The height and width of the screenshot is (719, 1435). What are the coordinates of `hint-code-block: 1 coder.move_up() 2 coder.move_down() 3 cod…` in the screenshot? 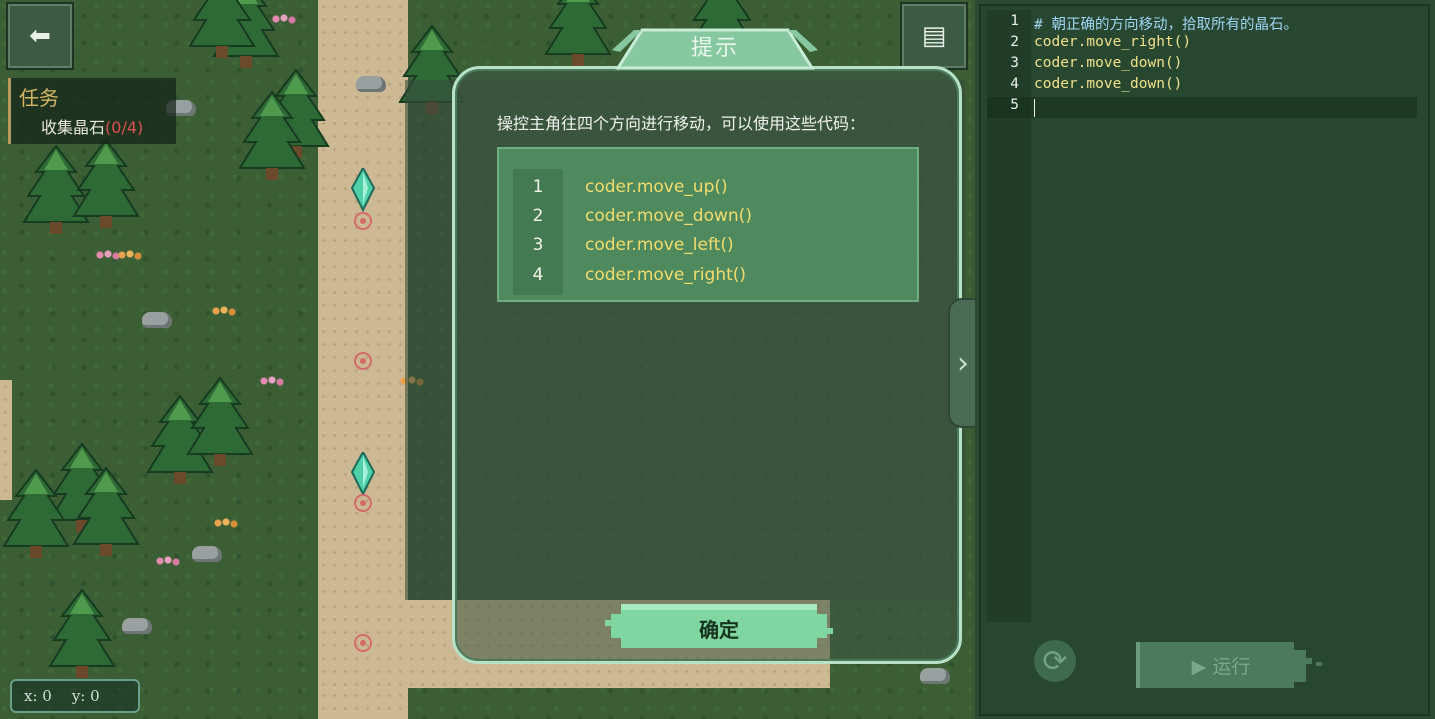 It's located at (708, 224).